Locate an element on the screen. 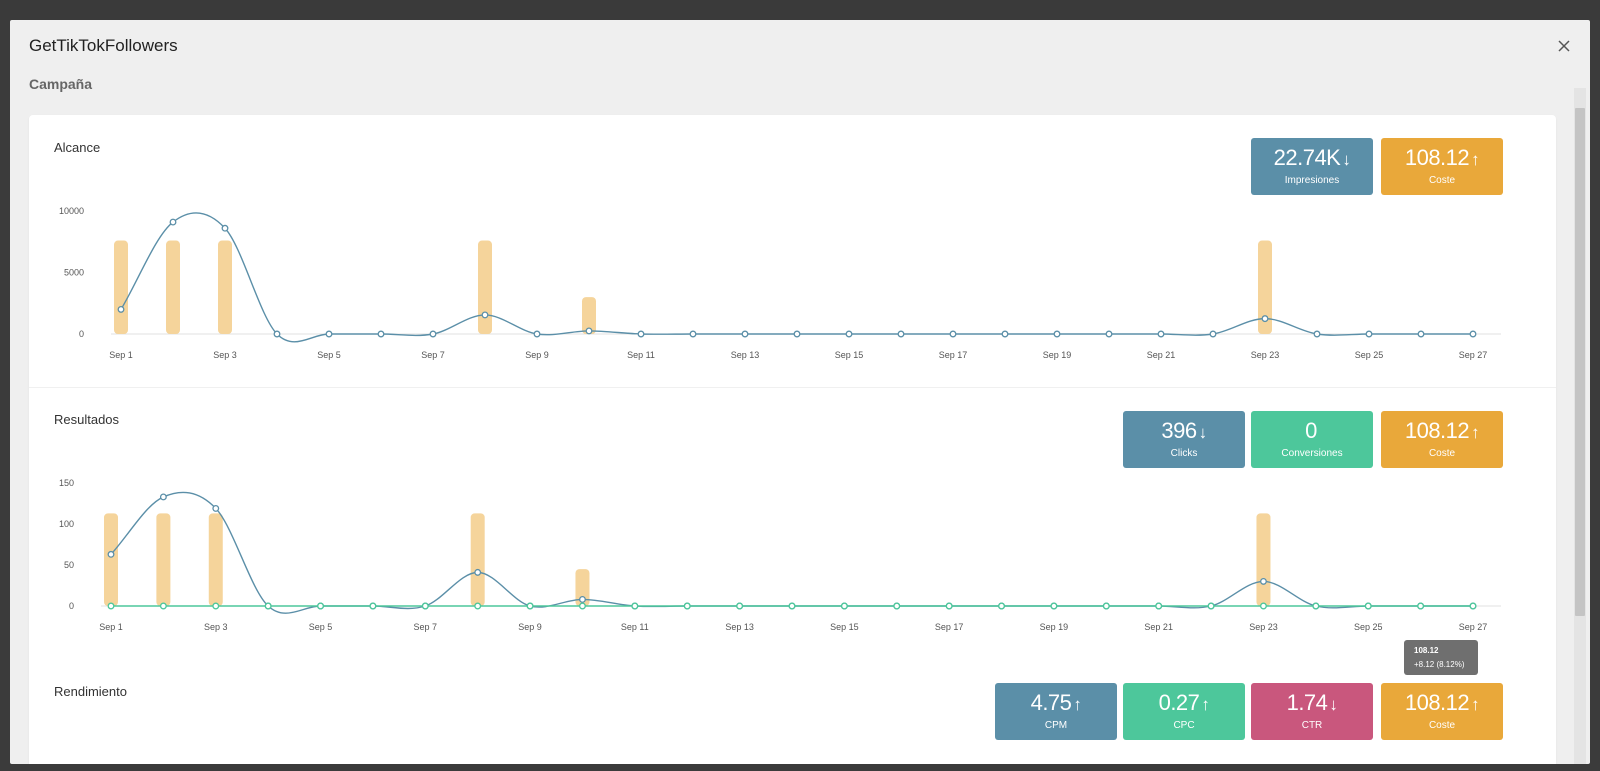  scrollbar is located at coordinates (1580, 426).